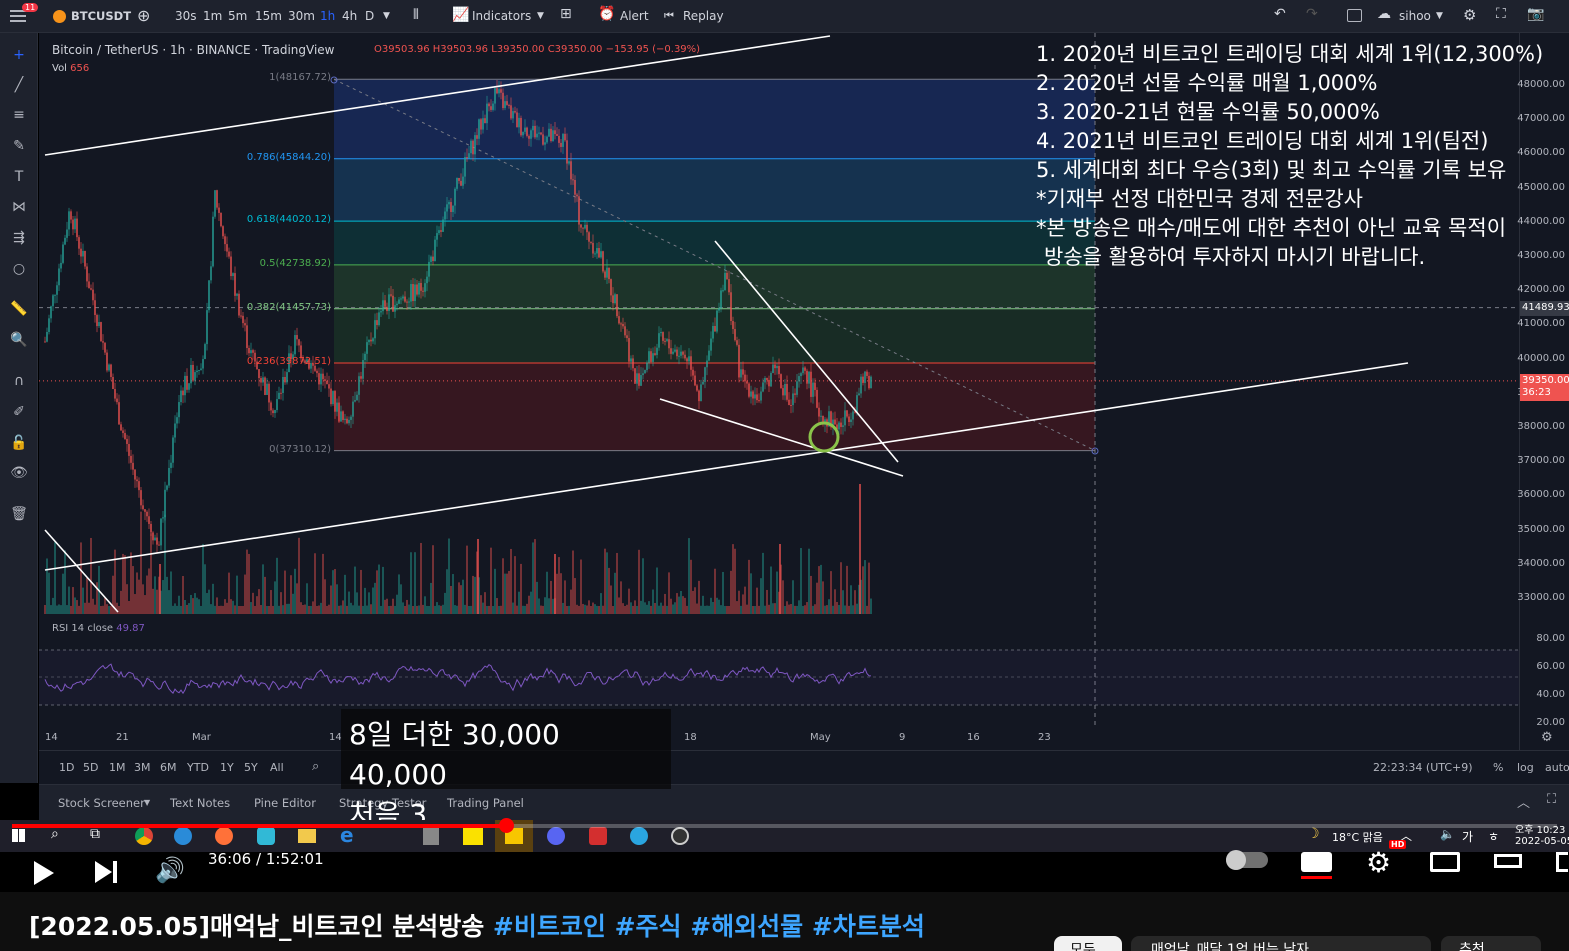 This screenshot has height=951, width=1569. What do you see at coordinates (1508, 861) in the screenshot?
I see `theater-mode-icon` at bounding box center [1508, 861].